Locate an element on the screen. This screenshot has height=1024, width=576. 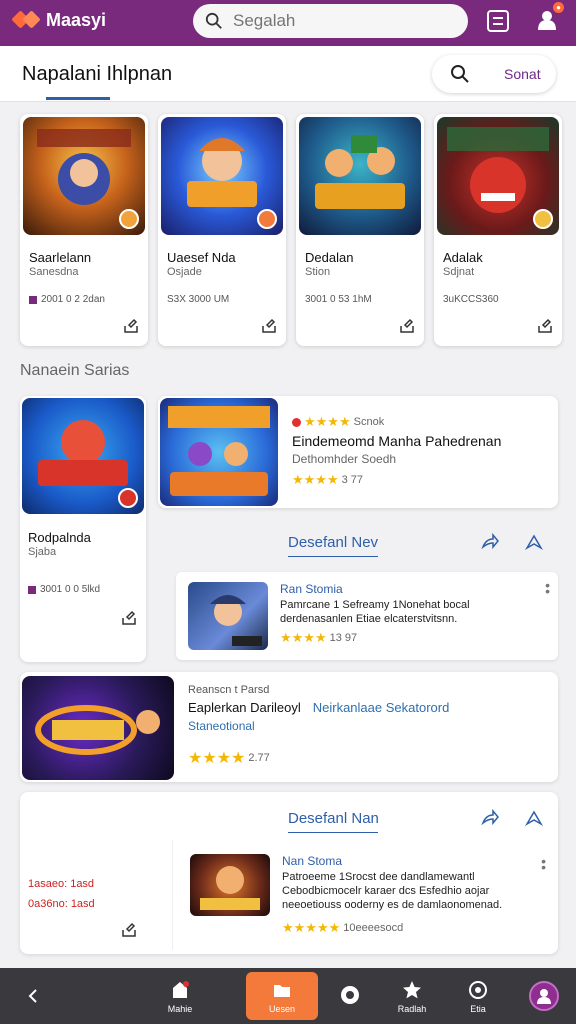
chat-icon is located at coordinates (350, 994).